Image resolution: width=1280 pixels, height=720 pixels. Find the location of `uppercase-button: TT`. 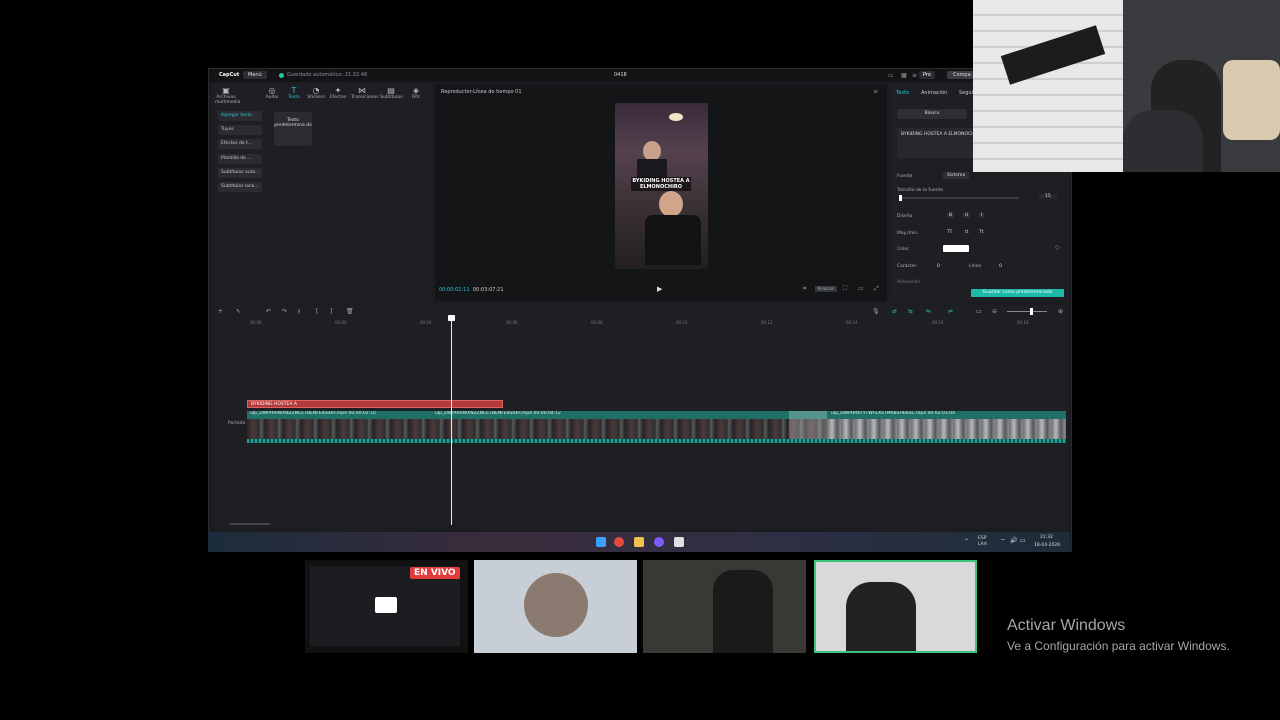

uppercase-button: TT is located at coordinates (949, 232).